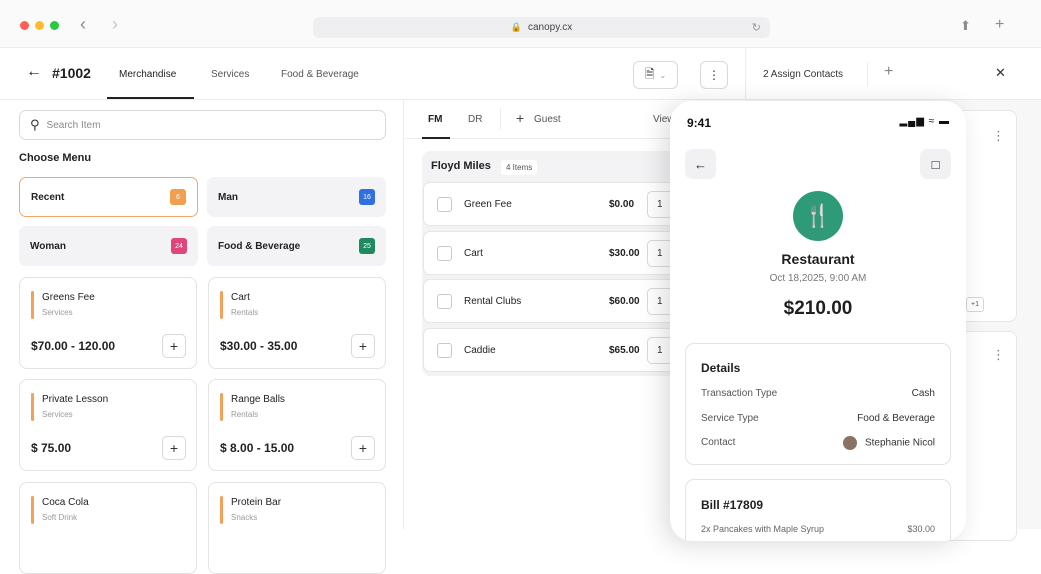 The width and height of the screenshot is (1041, 574). Describe the element at coordinates (624, 350) in the screenshot. I see `line-price: $65.00` at that location.